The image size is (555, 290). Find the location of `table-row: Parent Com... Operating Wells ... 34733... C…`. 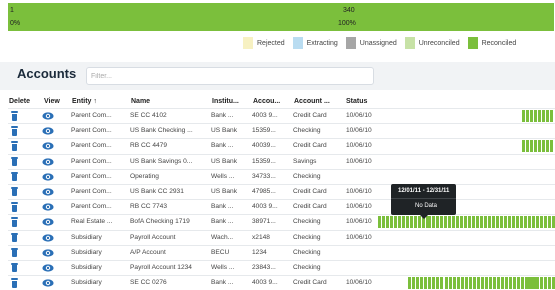

table-row: Parent Com... Operating Wells ... 34733... C… is located at coordinates (281, 176).